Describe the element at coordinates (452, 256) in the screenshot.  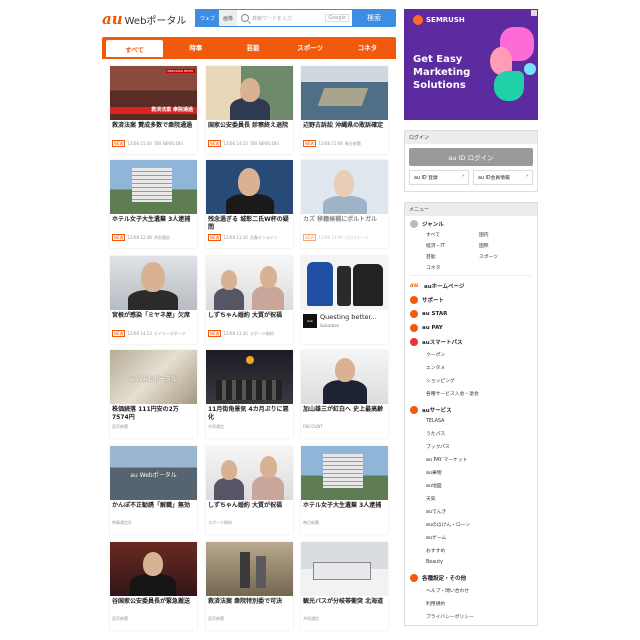
I see `genre-entertainment: 芸能` at that location.